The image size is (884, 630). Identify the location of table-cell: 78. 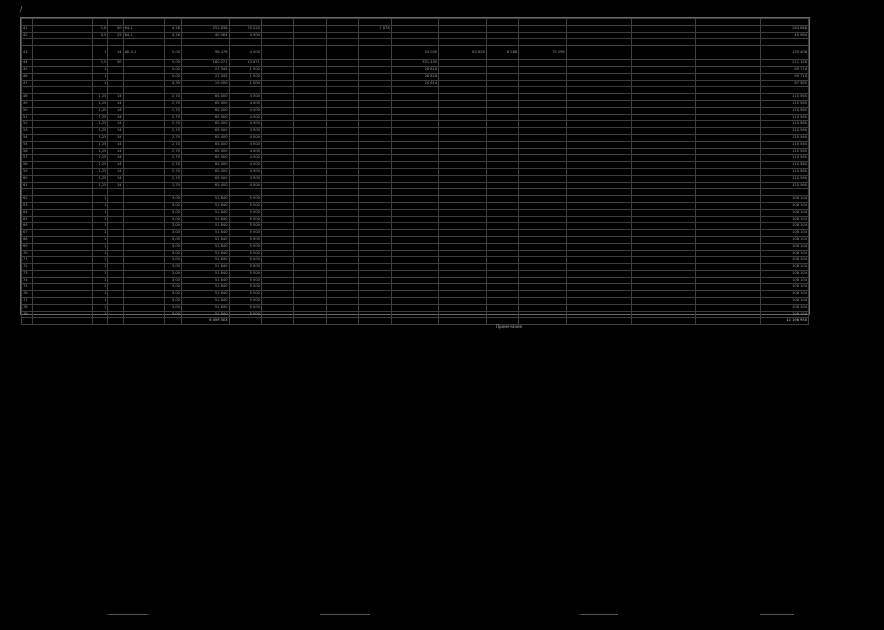
(27, 307).